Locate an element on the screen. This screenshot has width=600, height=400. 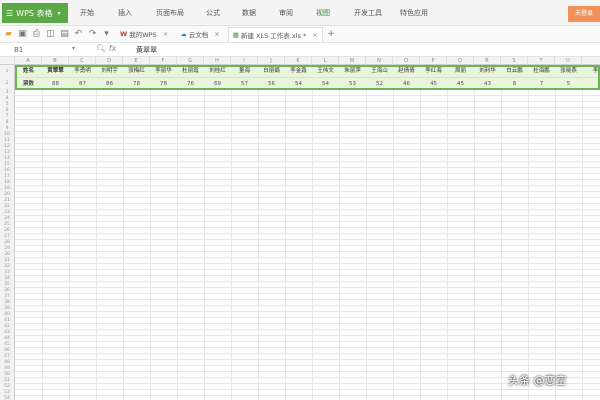
formula-input: 黄翠翠 is located at coordinates (146, 50).